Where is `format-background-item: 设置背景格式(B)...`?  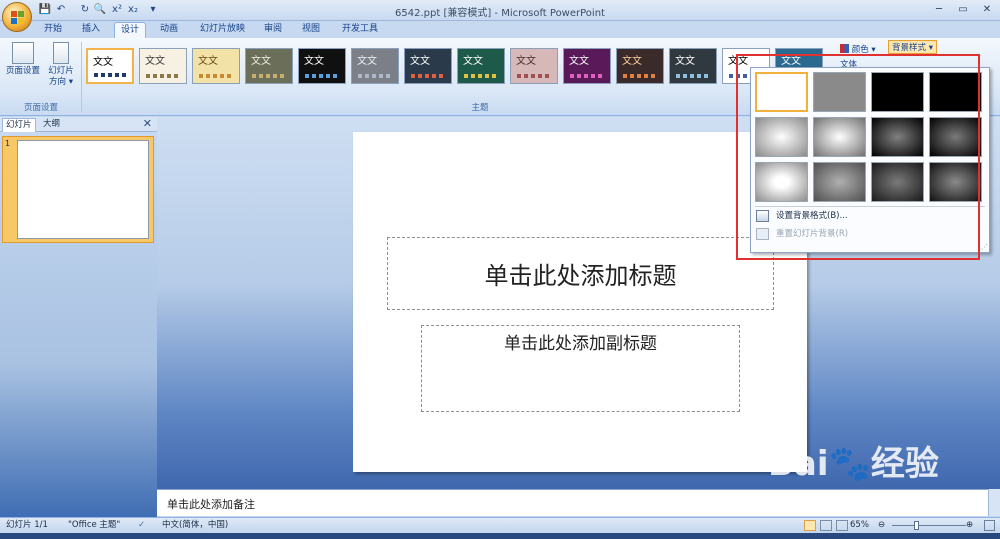 format-background-item: 设置背景格式(B)... is located at coordinates (871, 216).